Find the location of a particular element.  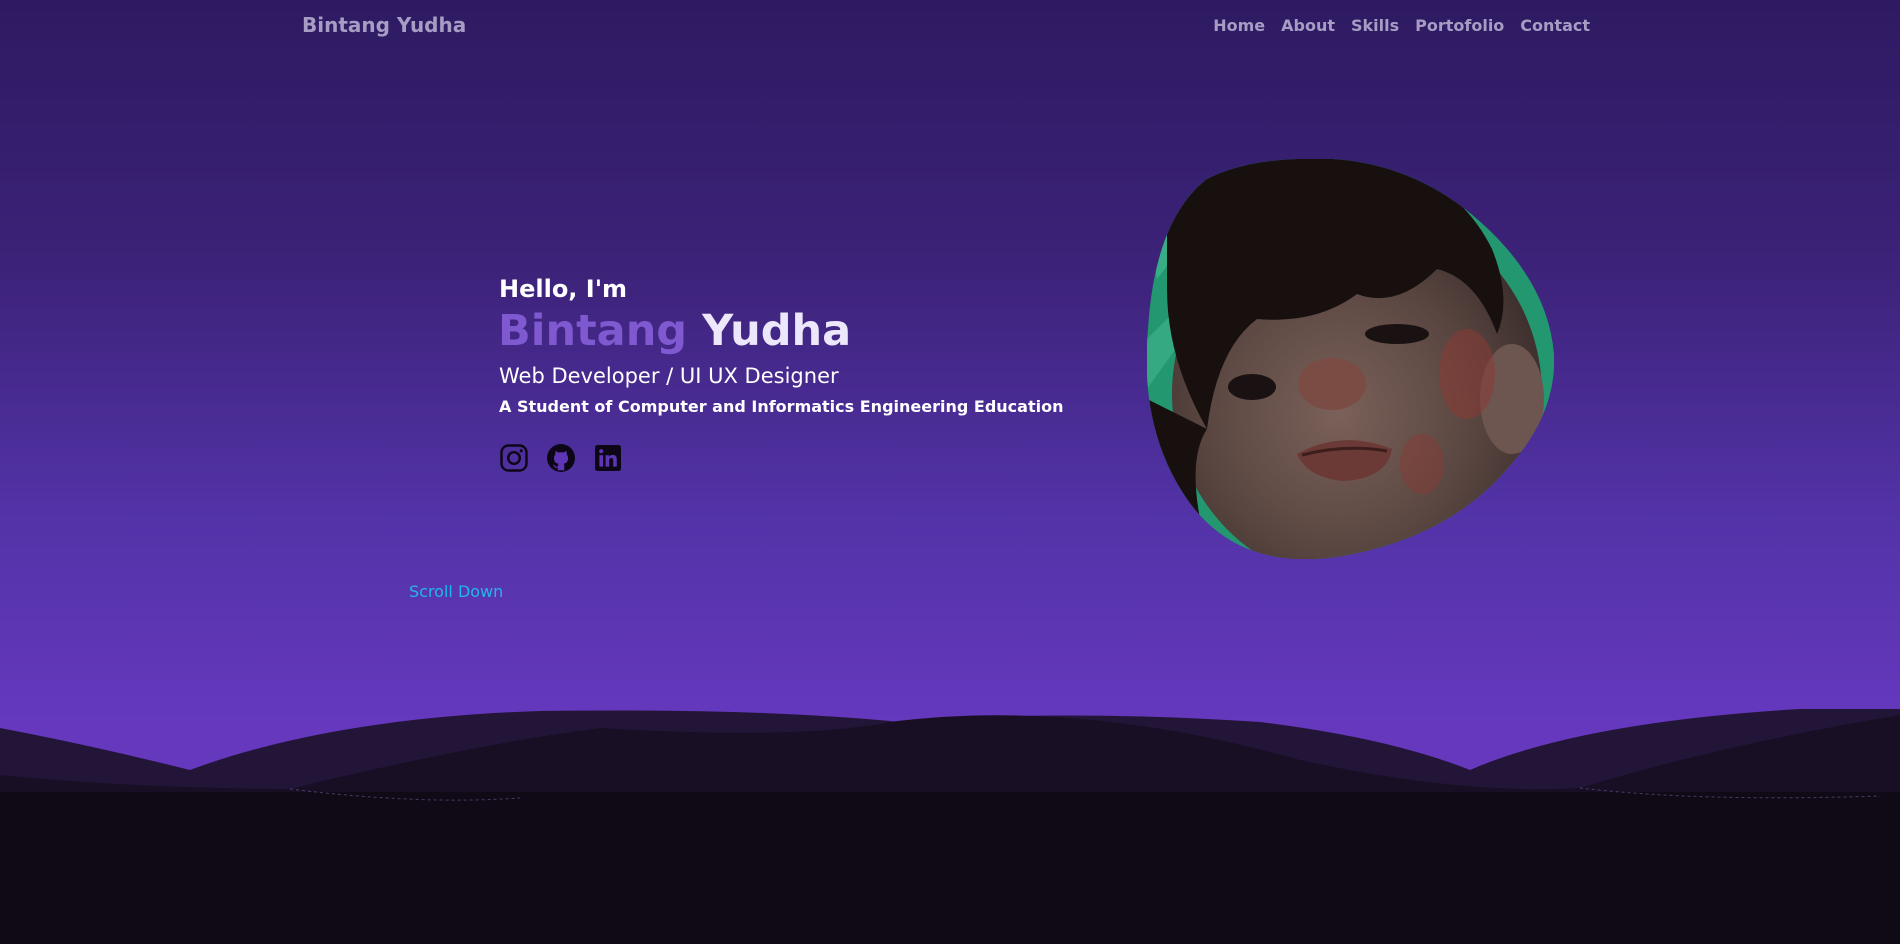

nav-link-about: About is located at coordinates (1308, 25).